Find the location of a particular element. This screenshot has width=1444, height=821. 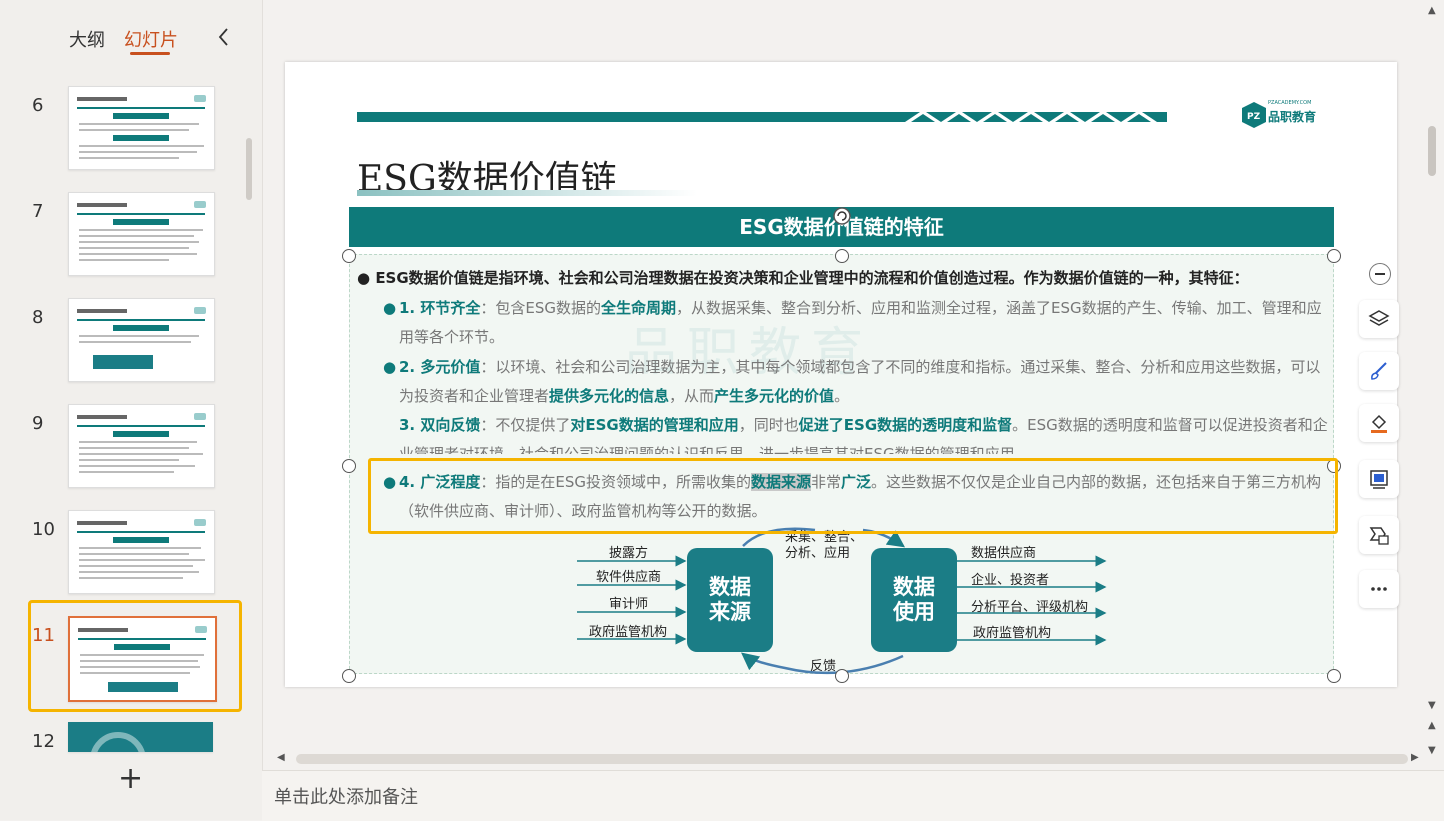

data-use-box: 数据使用 is located at coordinates (914, 600).